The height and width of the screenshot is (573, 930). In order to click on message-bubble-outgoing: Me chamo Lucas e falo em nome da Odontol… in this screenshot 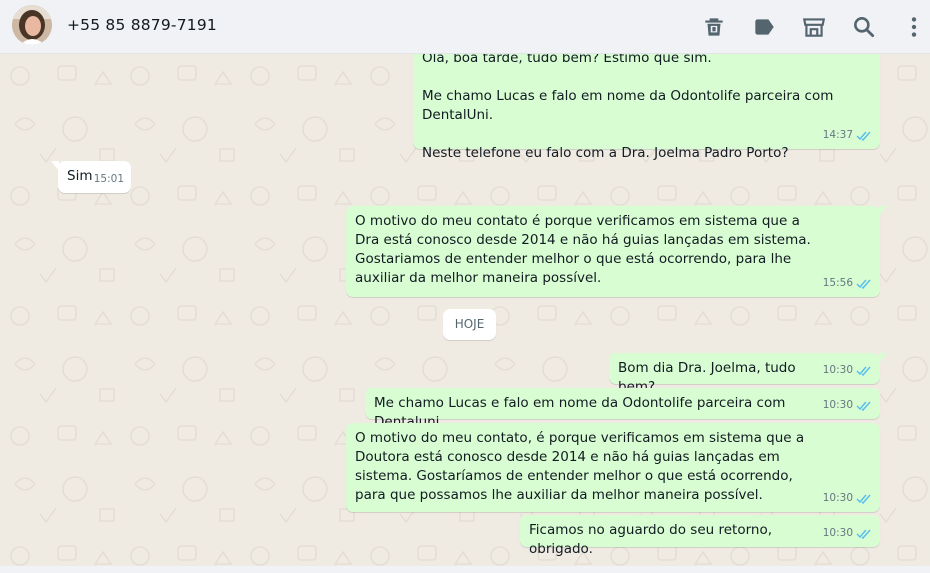, I will do `click(622, 409)`.